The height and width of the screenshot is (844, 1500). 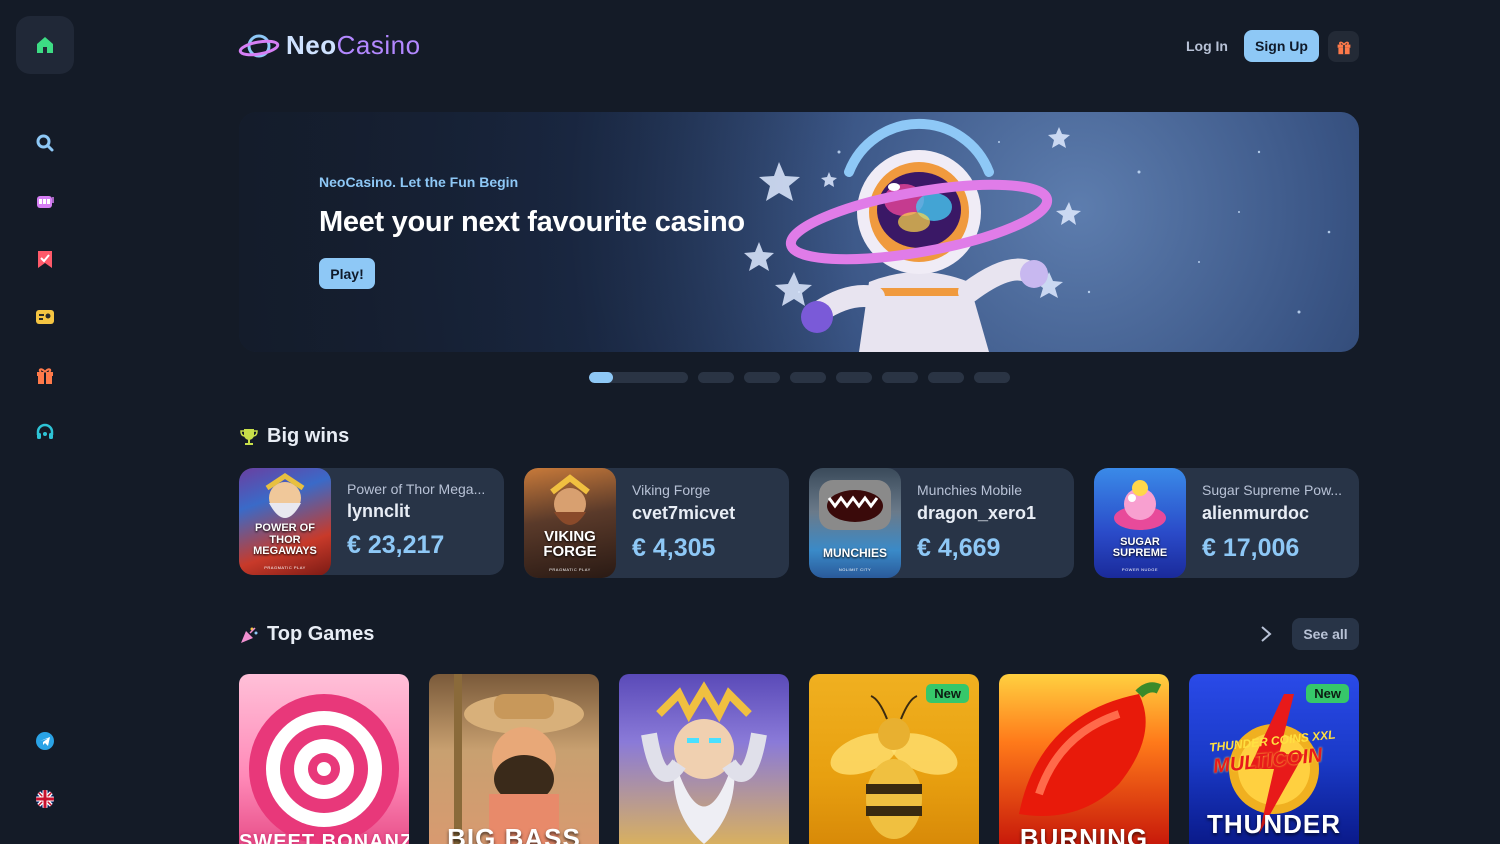 I want to click on win-amount: € 17,006, so click(x=1251, y=548).